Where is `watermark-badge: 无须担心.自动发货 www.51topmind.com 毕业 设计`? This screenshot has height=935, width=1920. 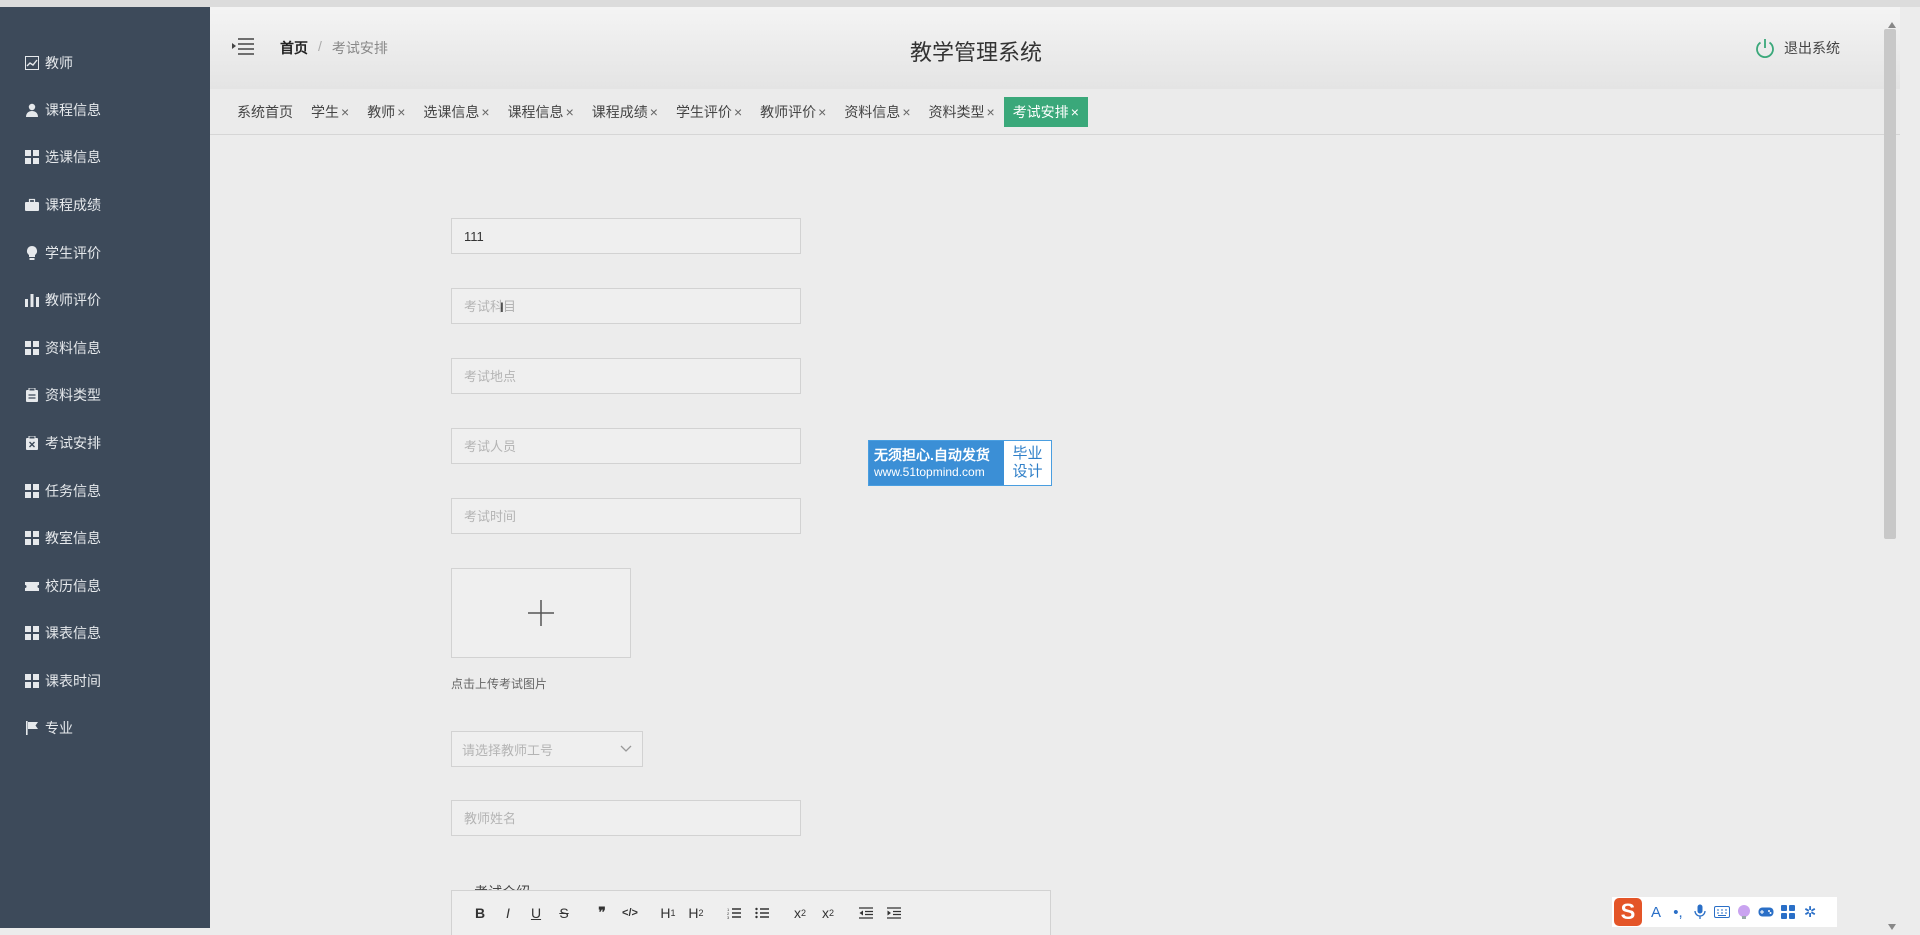
watermark-badge: 无须担心.自动发货 www.51topmind.com 毕业 设计 is located at coordinates (960, 463).